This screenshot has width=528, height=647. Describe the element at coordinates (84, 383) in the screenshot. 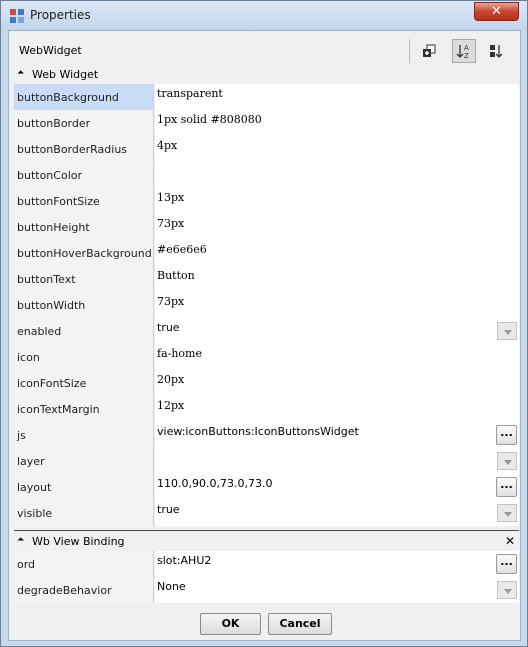

I see `property-name: iconFontSize` at that location.